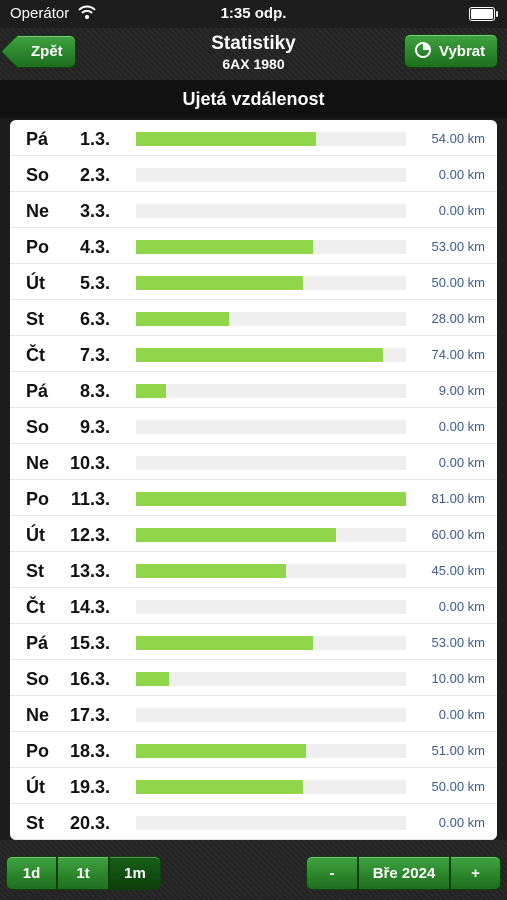  Describe the element at coordinates (94, 139) in the screenshot. I see `date-label: 1.3.` at that location.